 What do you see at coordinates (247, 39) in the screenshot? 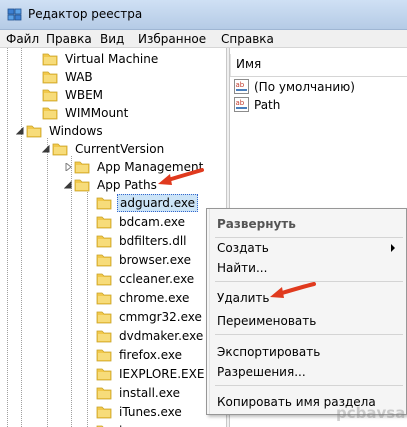
I see `menu-help: Справка` at bounding box center [247, 39].